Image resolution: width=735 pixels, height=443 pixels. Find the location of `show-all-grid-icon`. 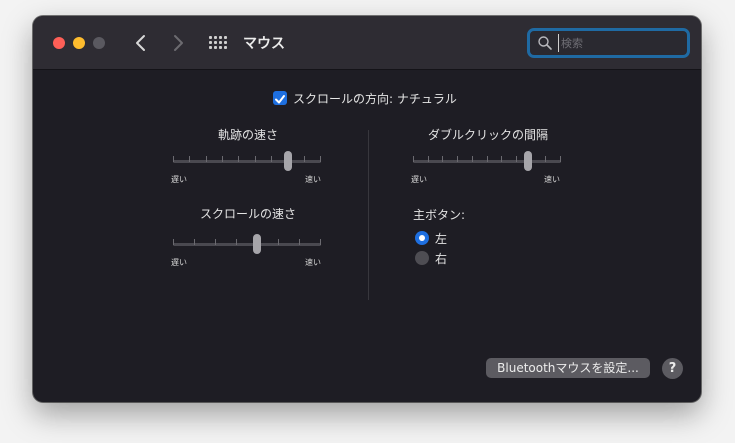

show-all-grid-icon is located at coordinates (219, 43).